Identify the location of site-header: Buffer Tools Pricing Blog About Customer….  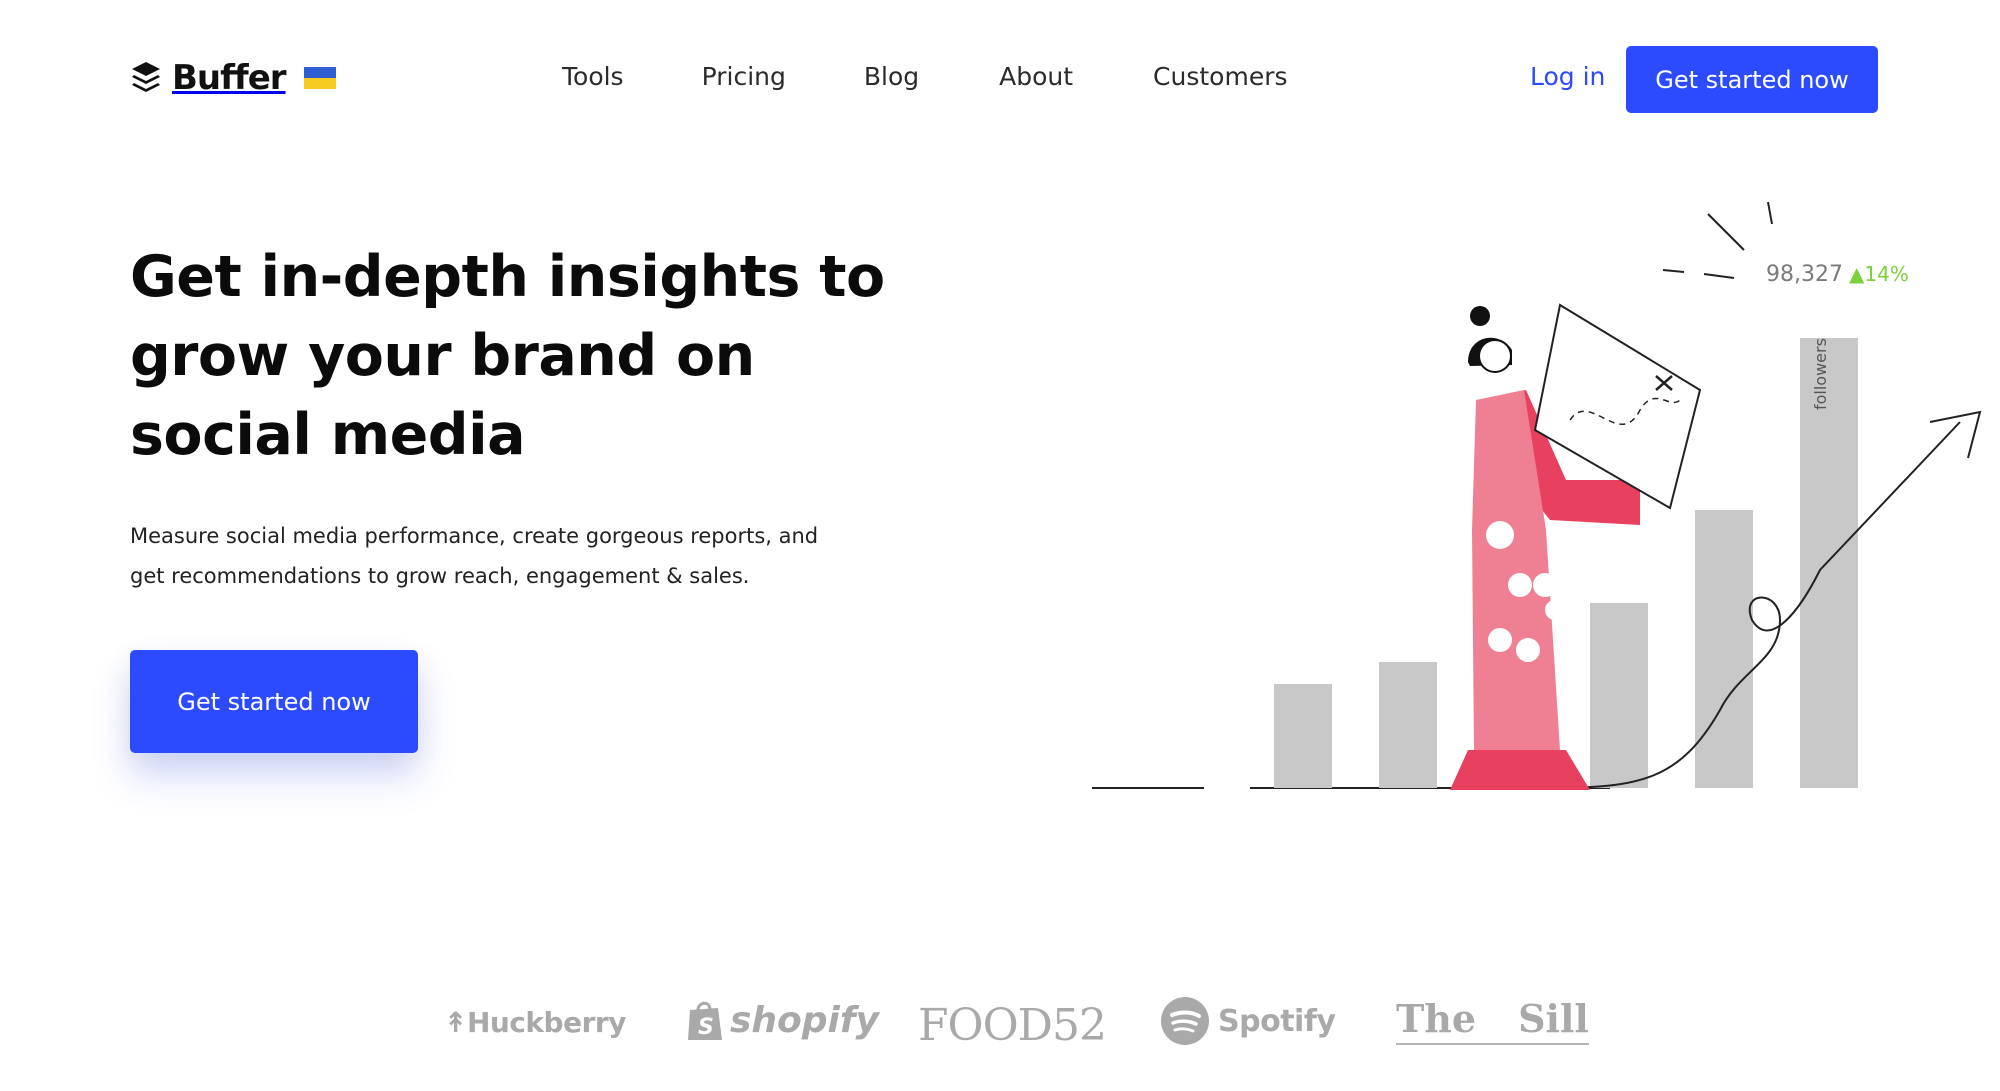
(1000, 80).